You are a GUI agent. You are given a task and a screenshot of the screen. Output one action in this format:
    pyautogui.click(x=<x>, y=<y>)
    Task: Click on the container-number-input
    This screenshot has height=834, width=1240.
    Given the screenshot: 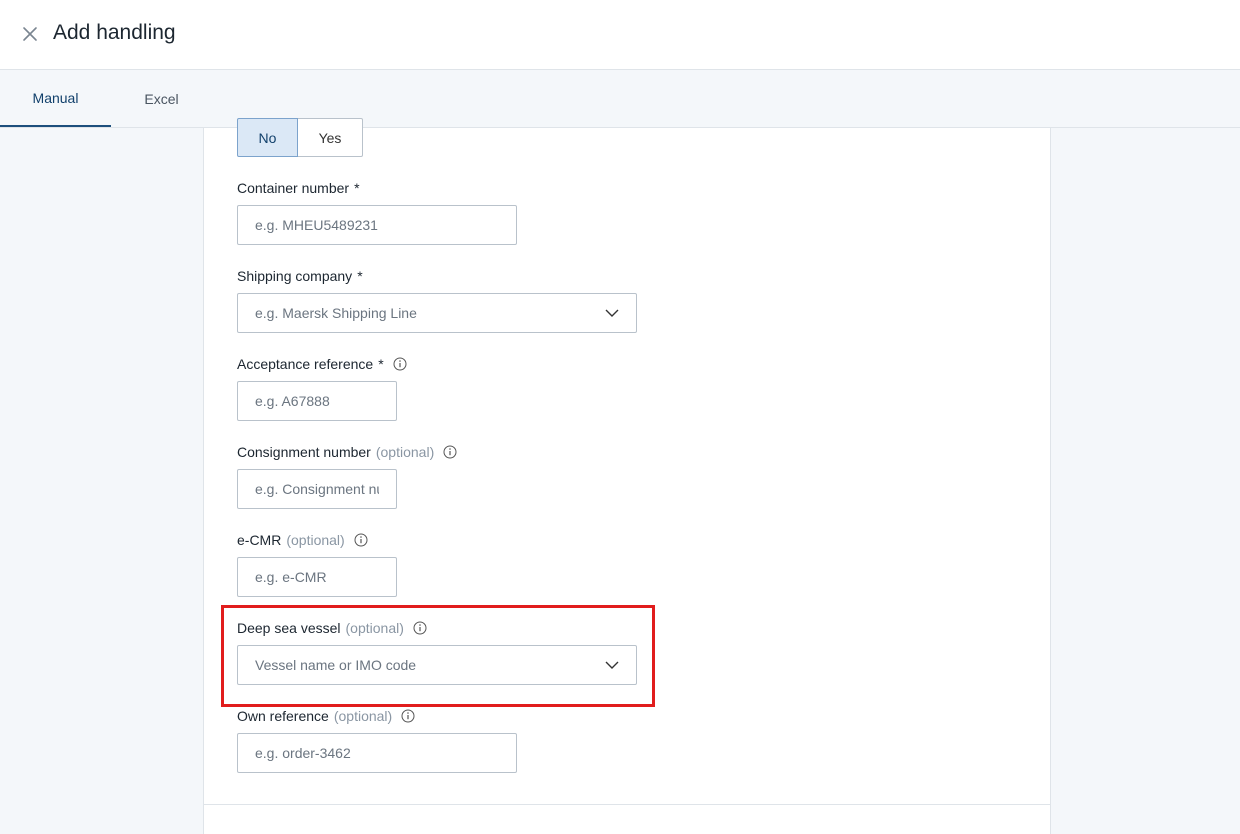 What is the action you would take?
    pyautogui.click(x=377, y=225)
    